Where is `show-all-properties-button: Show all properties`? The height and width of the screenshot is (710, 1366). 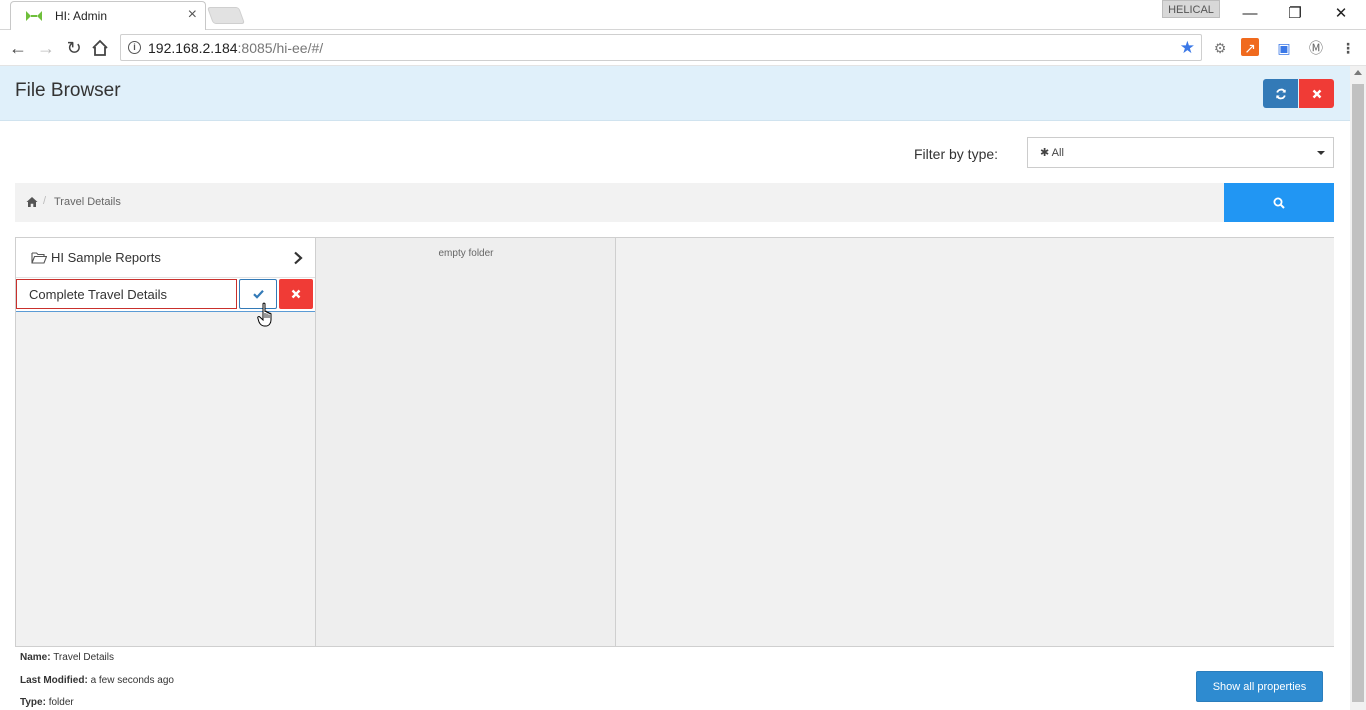 show-all-properties-button: Show all properties is located at coordinates (1259, 686).